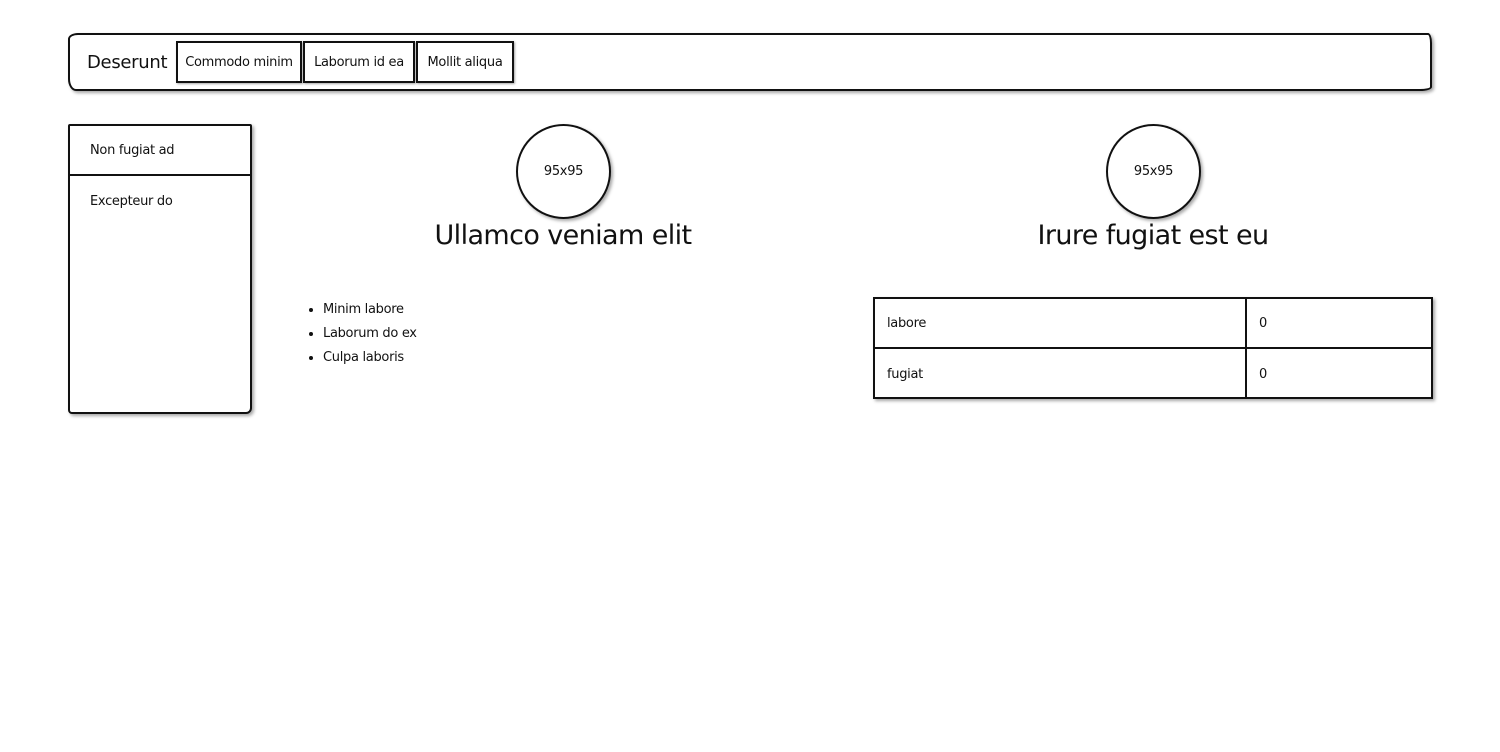 Image resolution: width=1500 pixels, height=752 pixels. I want to click on nav-tab-mollit-aliqua: Mollit aliqua, so click(465, 62).